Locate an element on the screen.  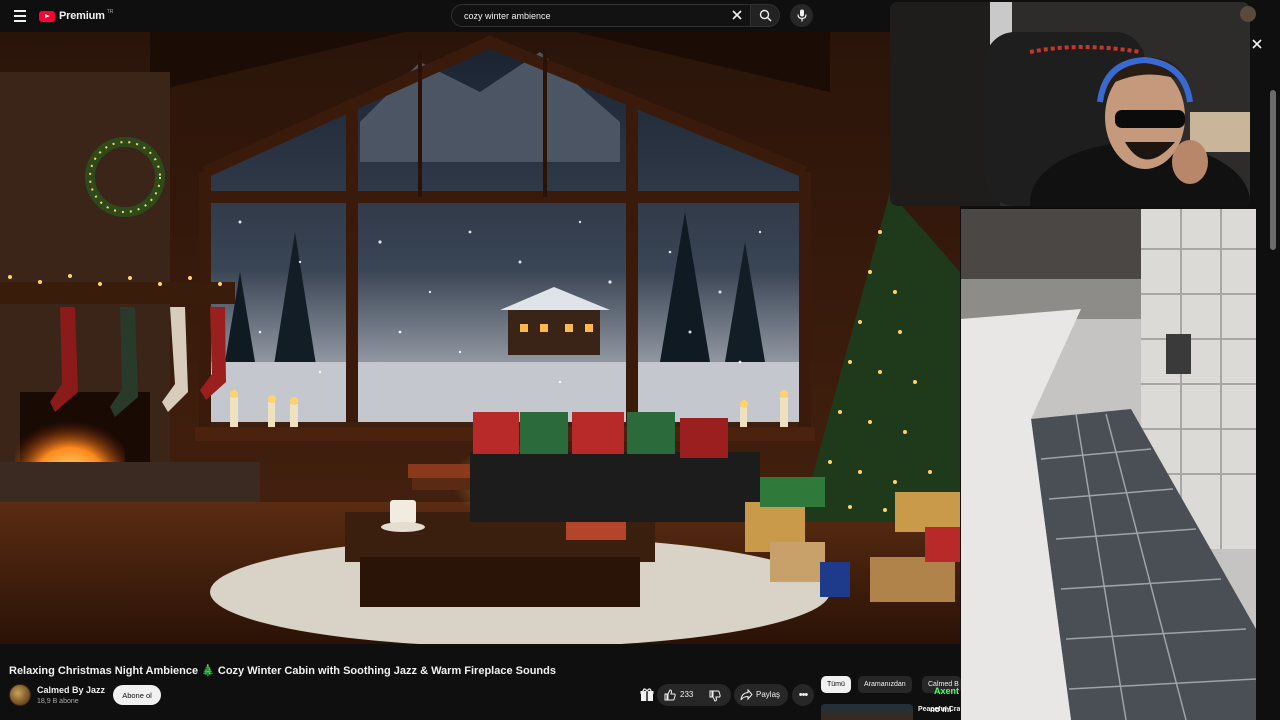
account-avatar is located at coordinates (1248, 14).